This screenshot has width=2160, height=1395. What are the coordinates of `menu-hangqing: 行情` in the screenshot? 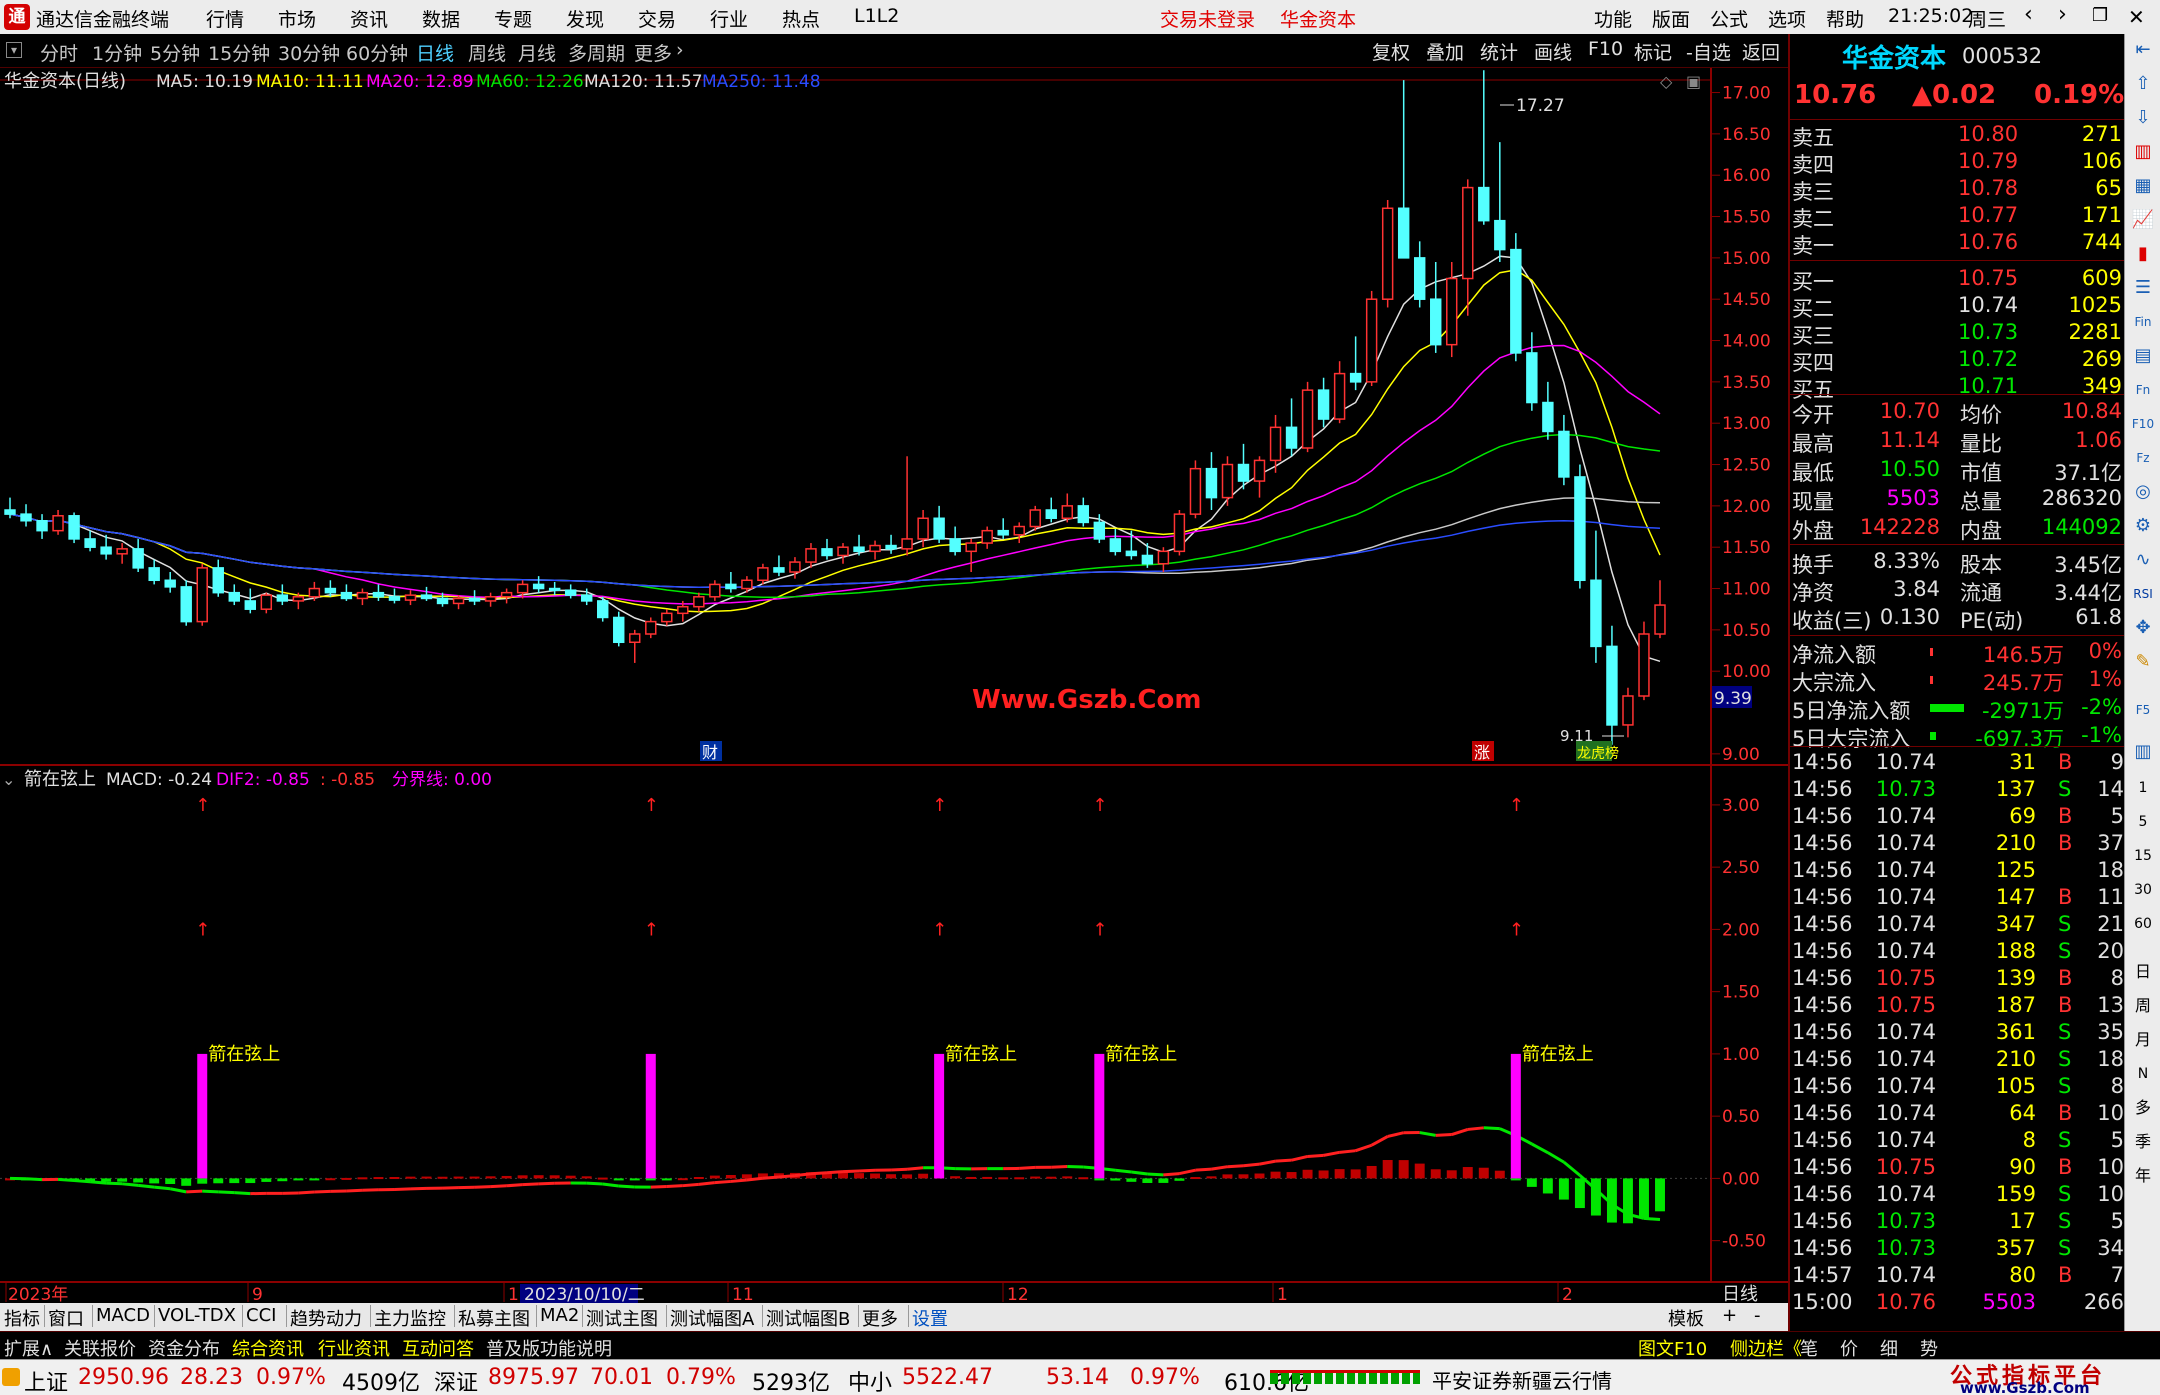 It's located at (225, 18).